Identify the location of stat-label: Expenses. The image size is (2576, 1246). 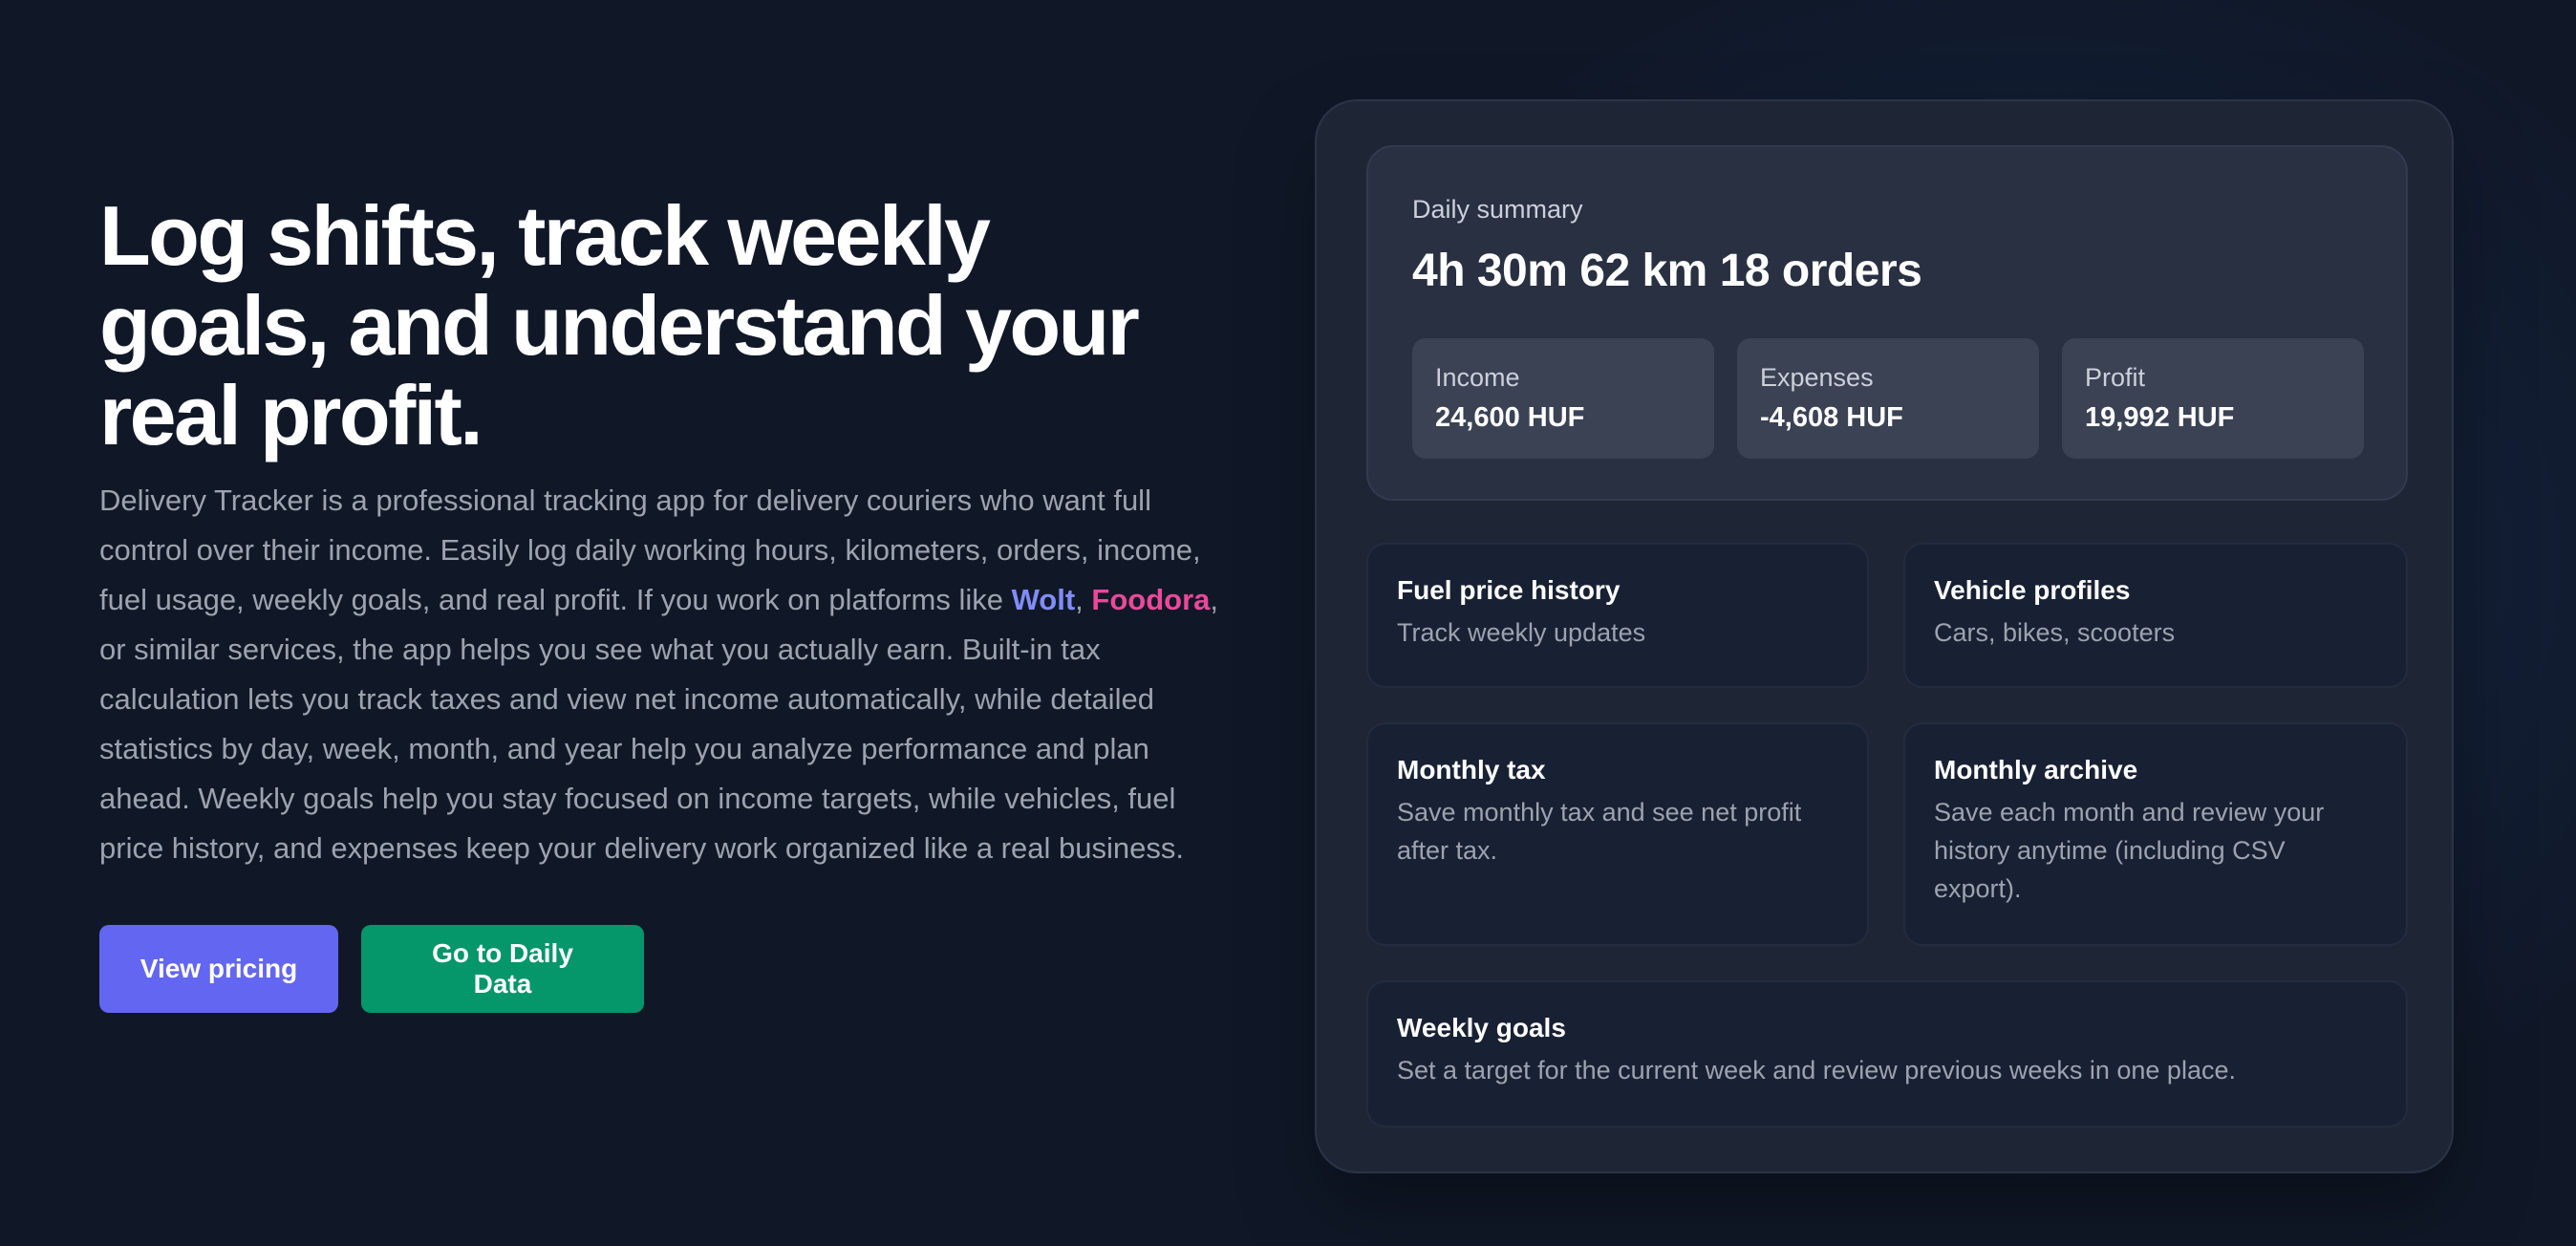
(1817, 377).